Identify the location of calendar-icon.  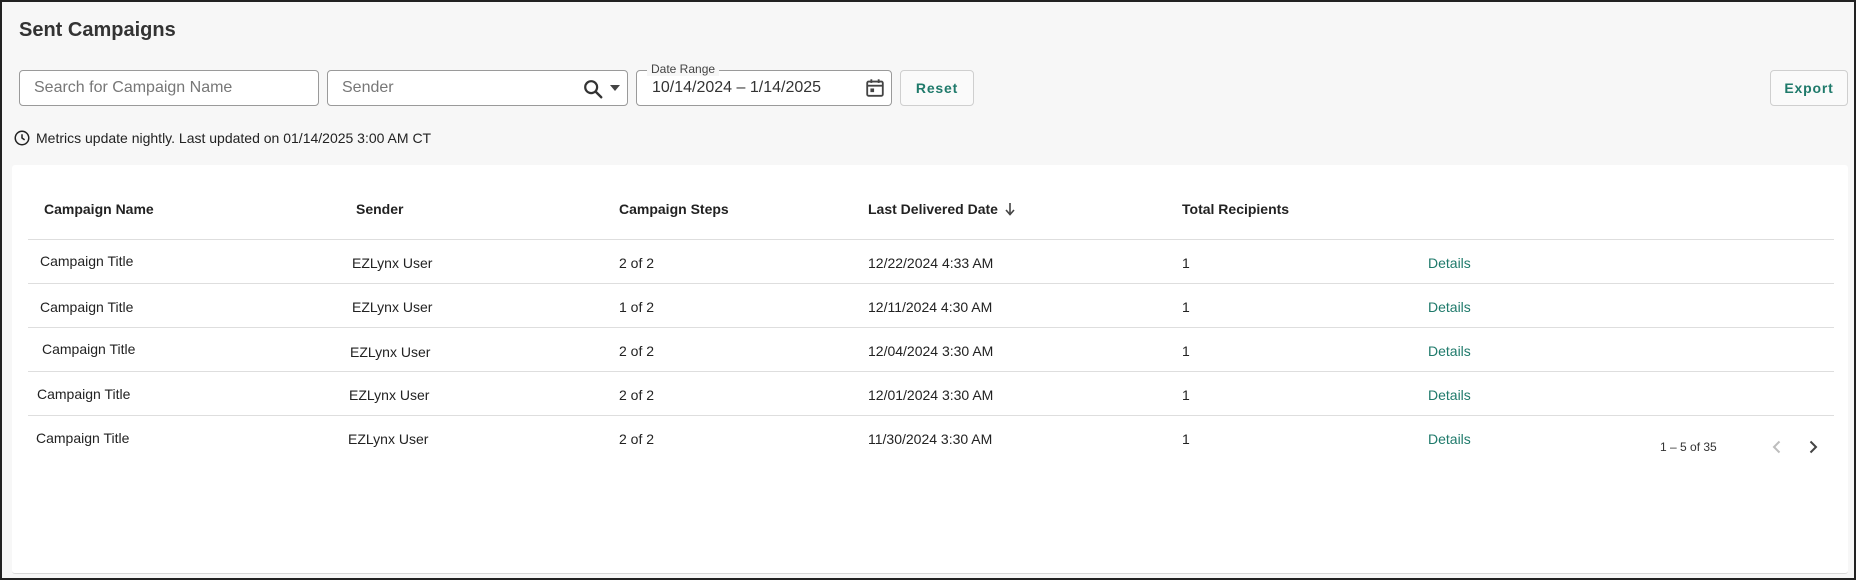
(875, 88).